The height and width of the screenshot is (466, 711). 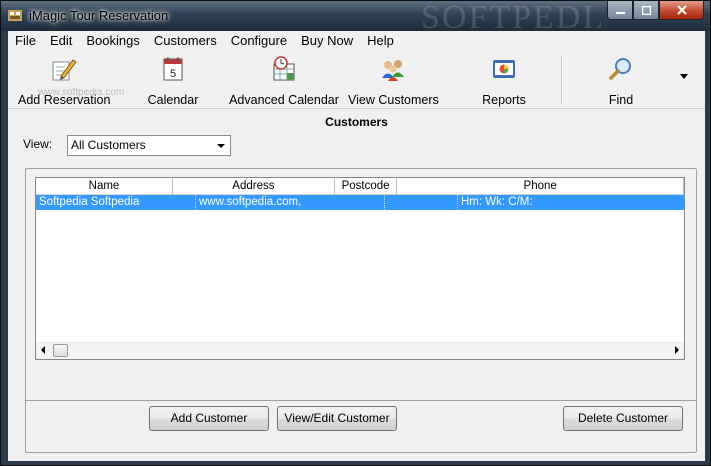 I want to click on app-icon, so click(x=15, y=15).